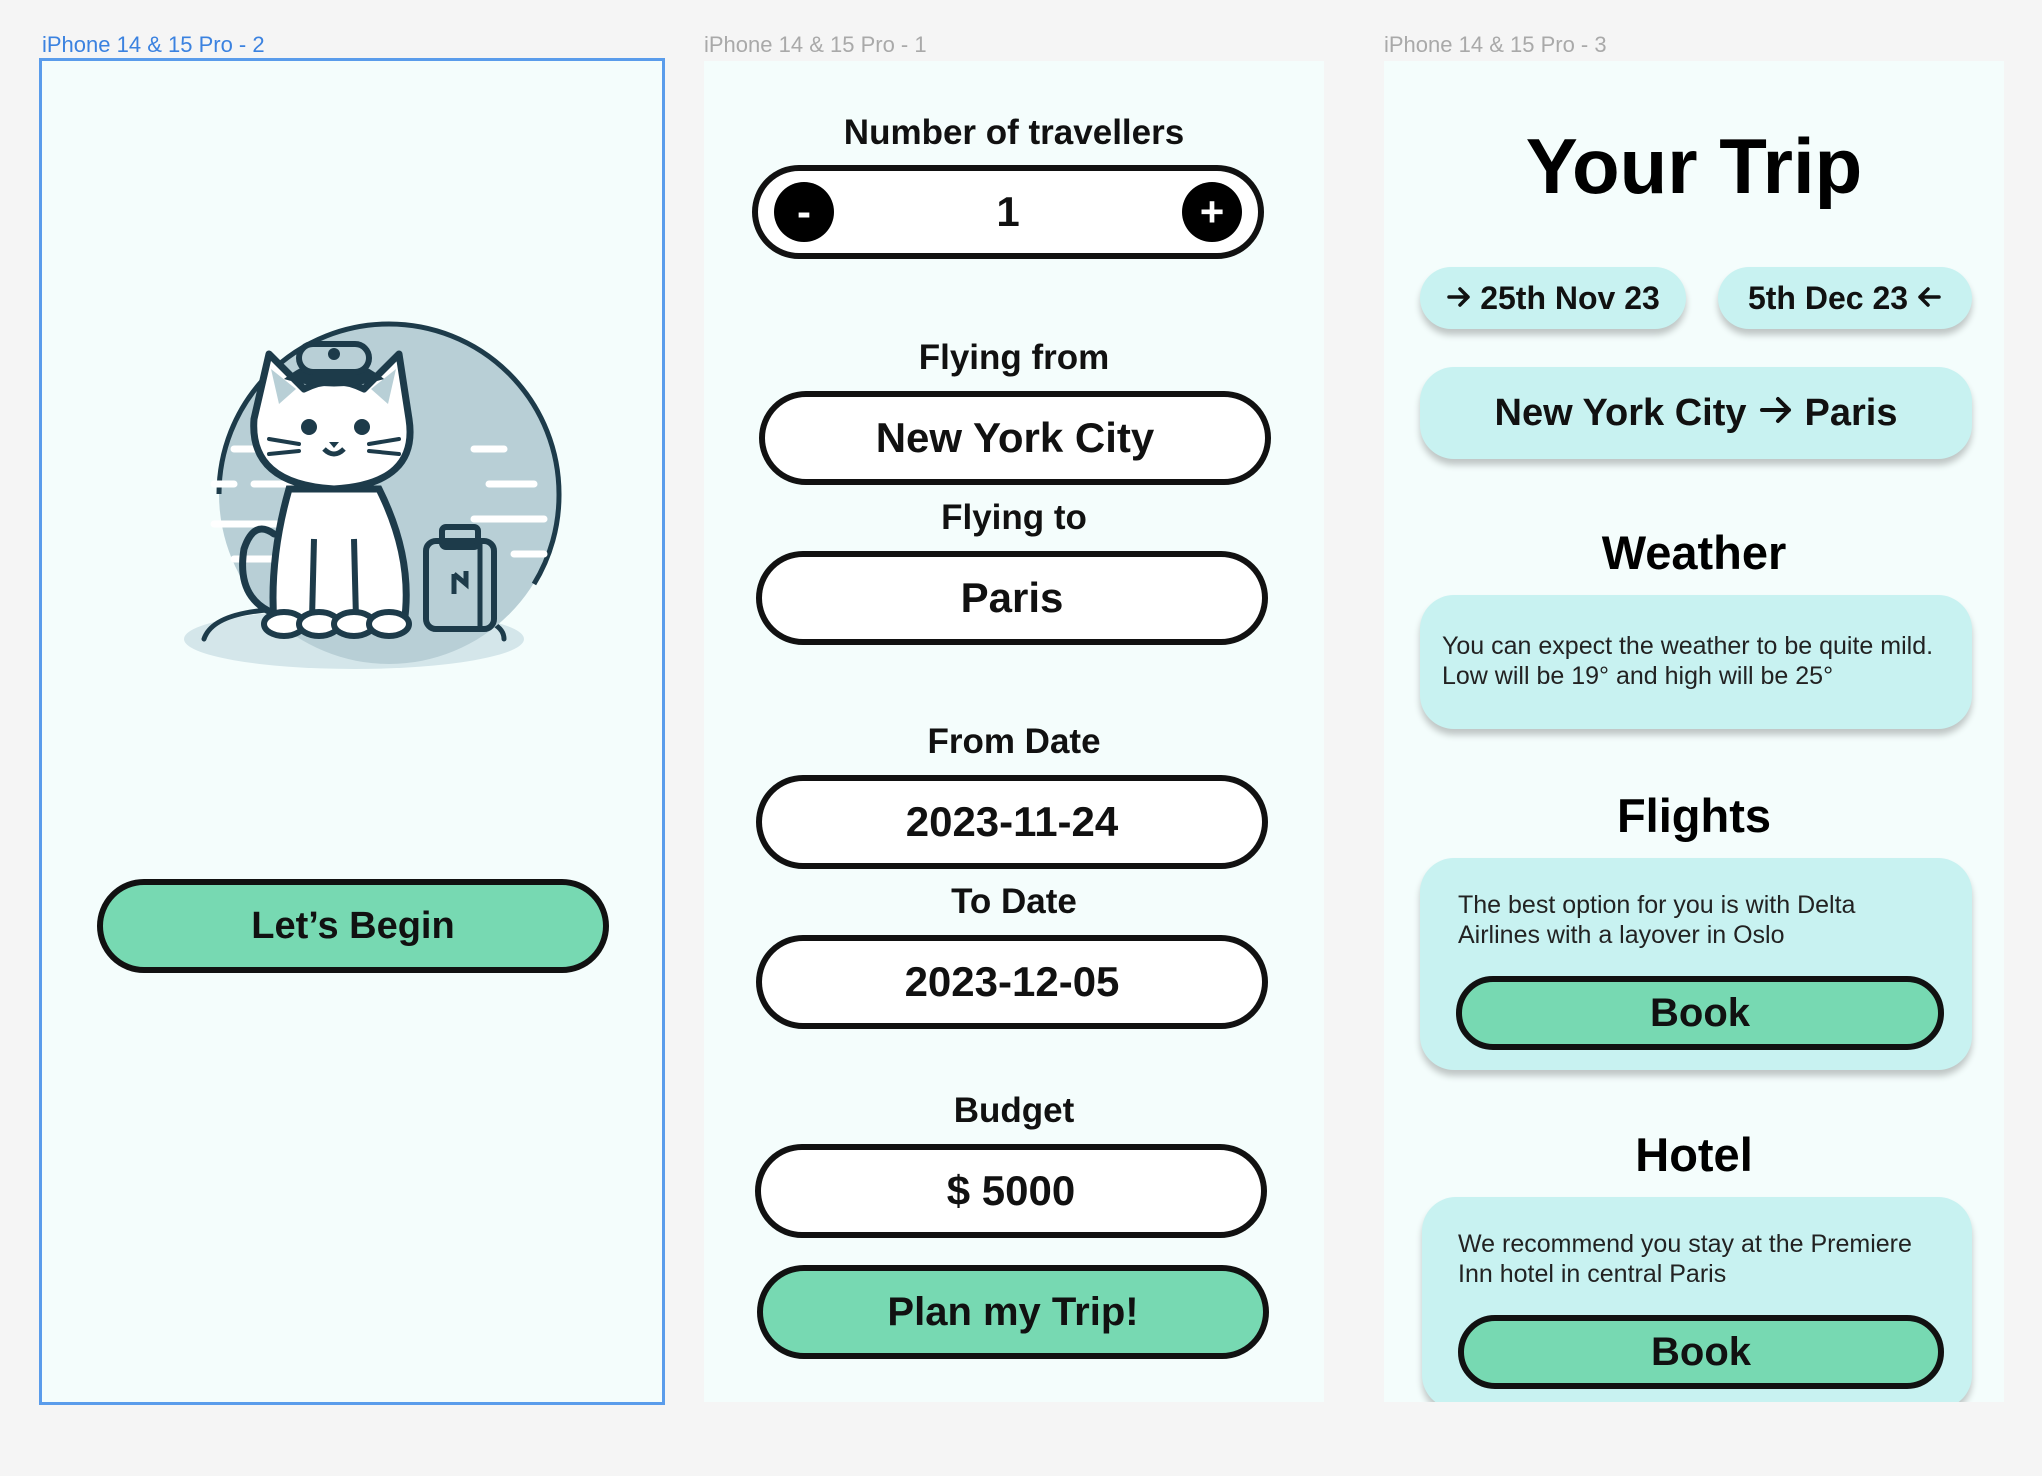 The height and width of the screenshot is (1476, 2042). What do you see at coordinates (1694, 166) in the screenshot?
I see `page-title: Your Trip` at bounding box center [1694, 166].